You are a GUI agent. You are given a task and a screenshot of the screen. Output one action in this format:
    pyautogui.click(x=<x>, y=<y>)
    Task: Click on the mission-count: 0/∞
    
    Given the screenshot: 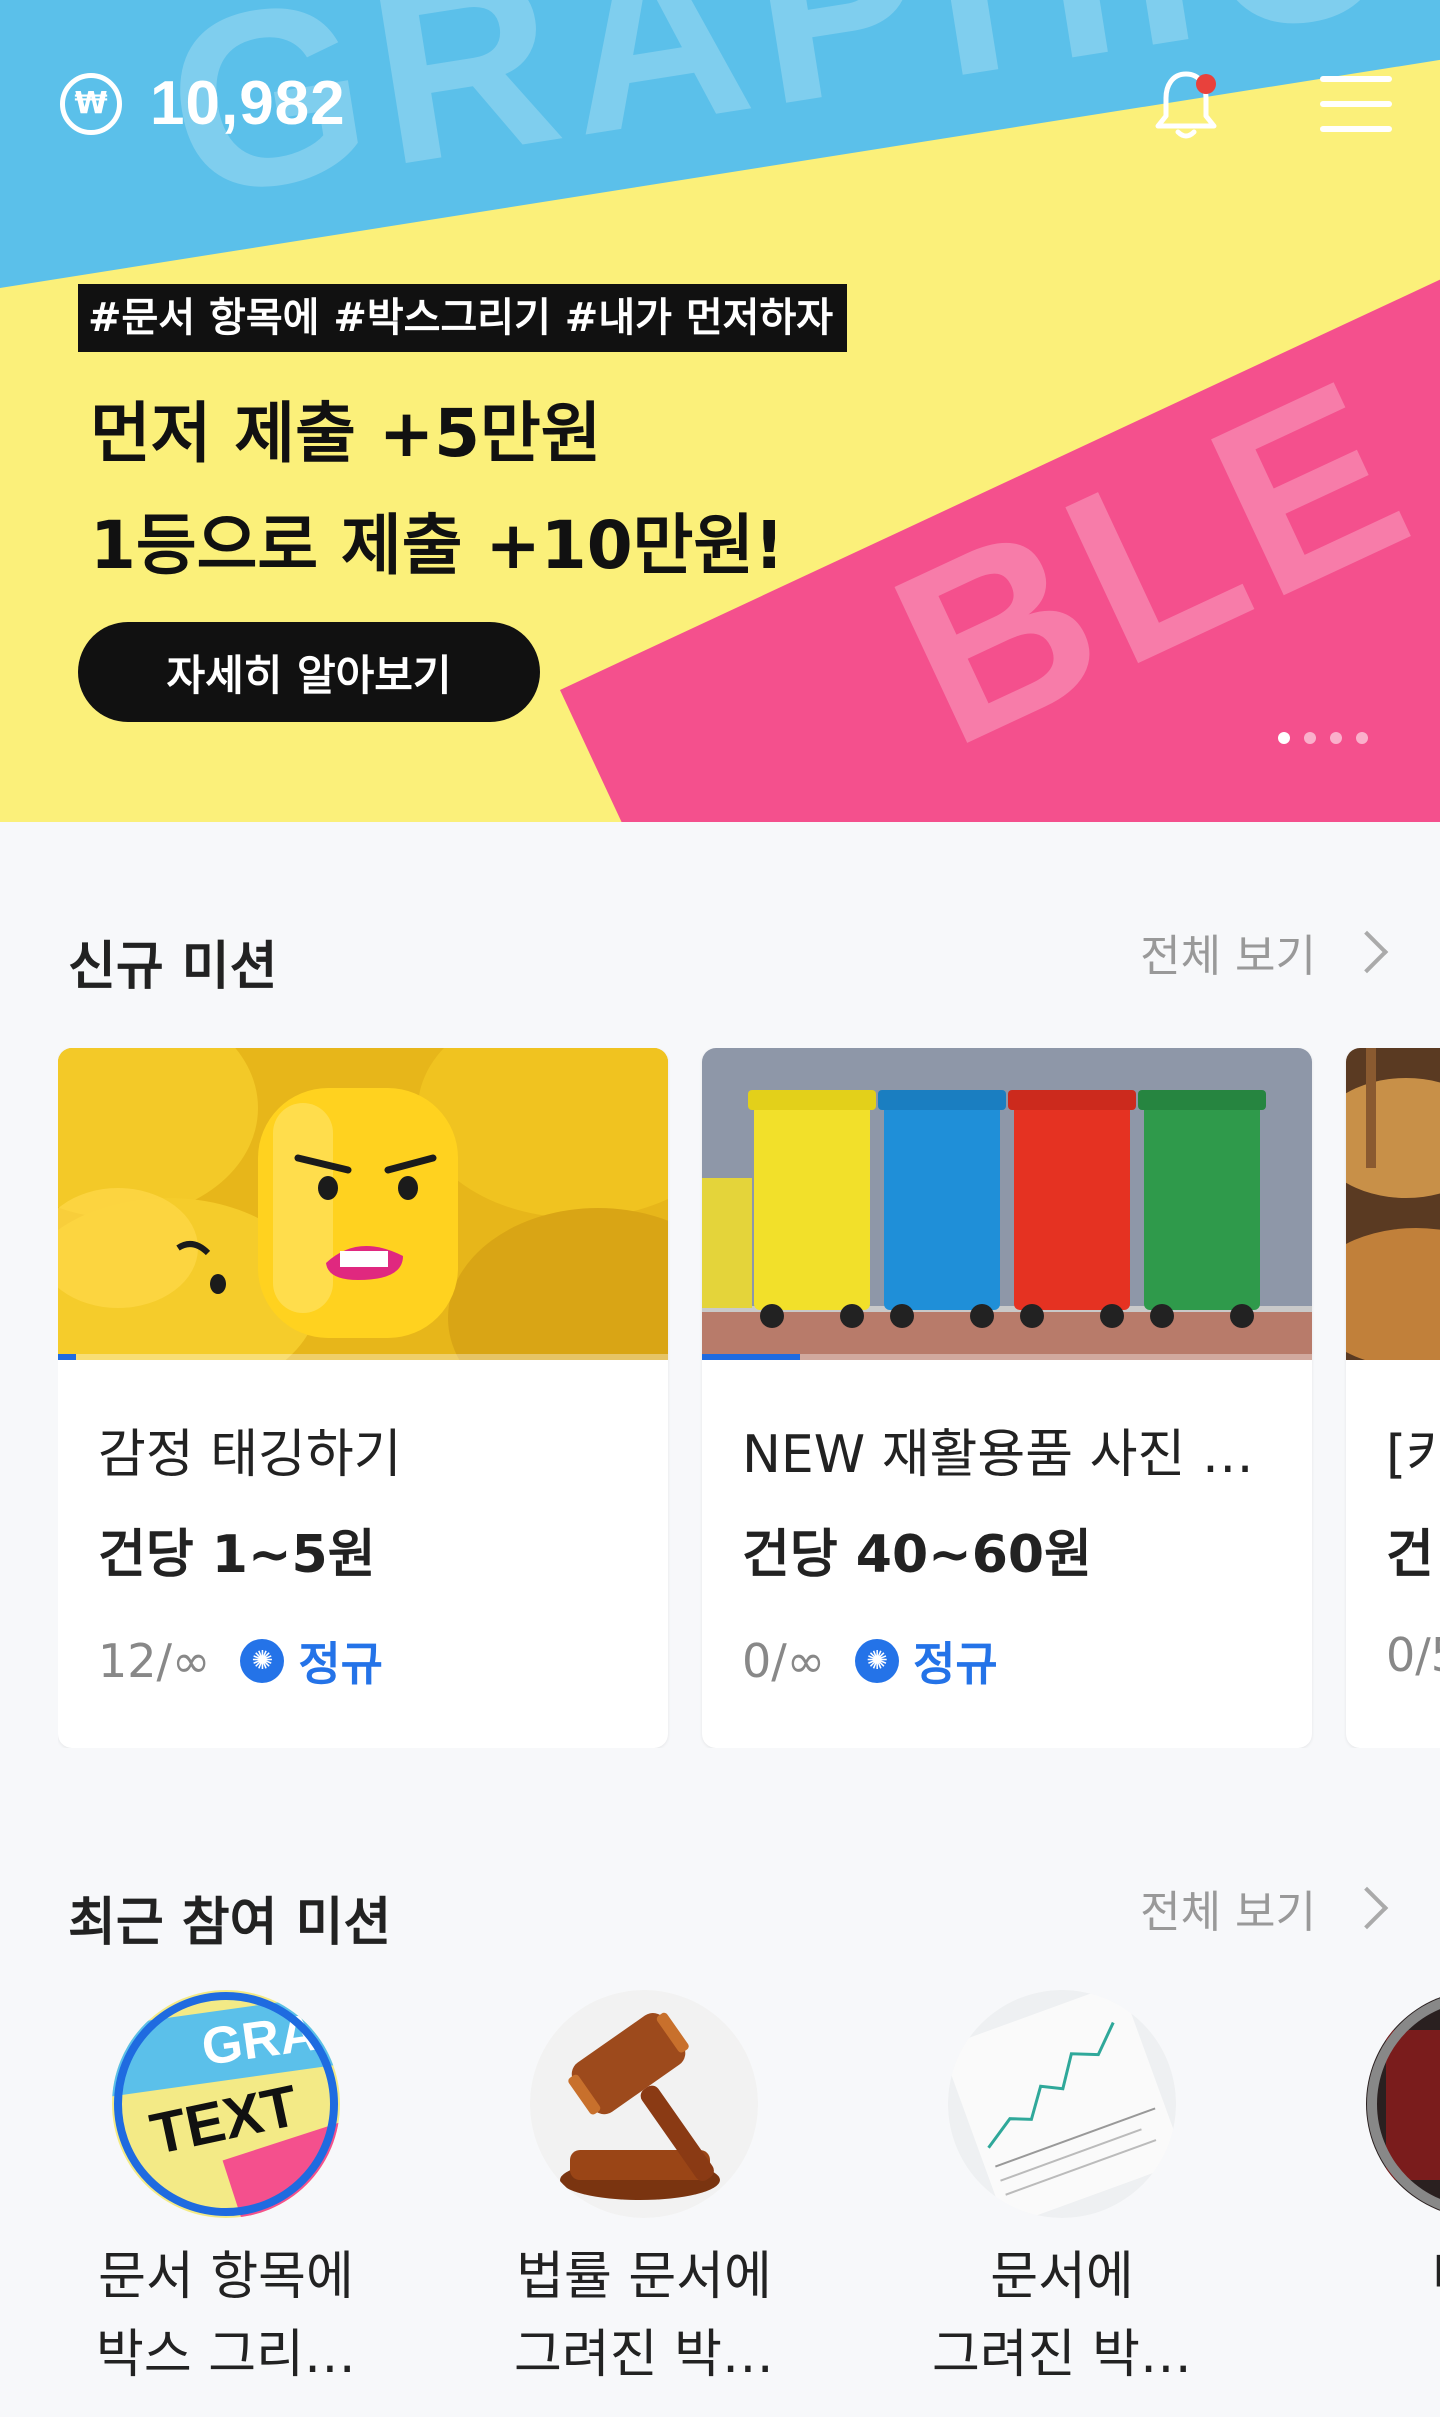 What is the action you would take?
    pyautogui.click(x=784, y=1661)
    